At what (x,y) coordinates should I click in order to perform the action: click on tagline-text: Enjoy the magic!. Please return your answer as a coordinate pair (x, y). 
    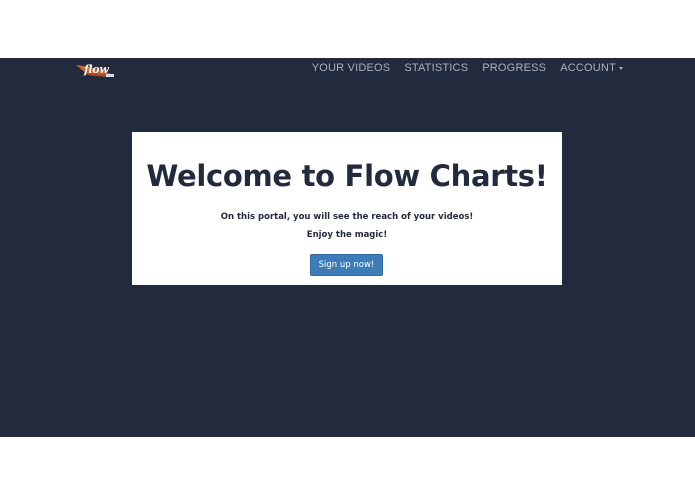
    Looking at the image, I should click on (347, 235).